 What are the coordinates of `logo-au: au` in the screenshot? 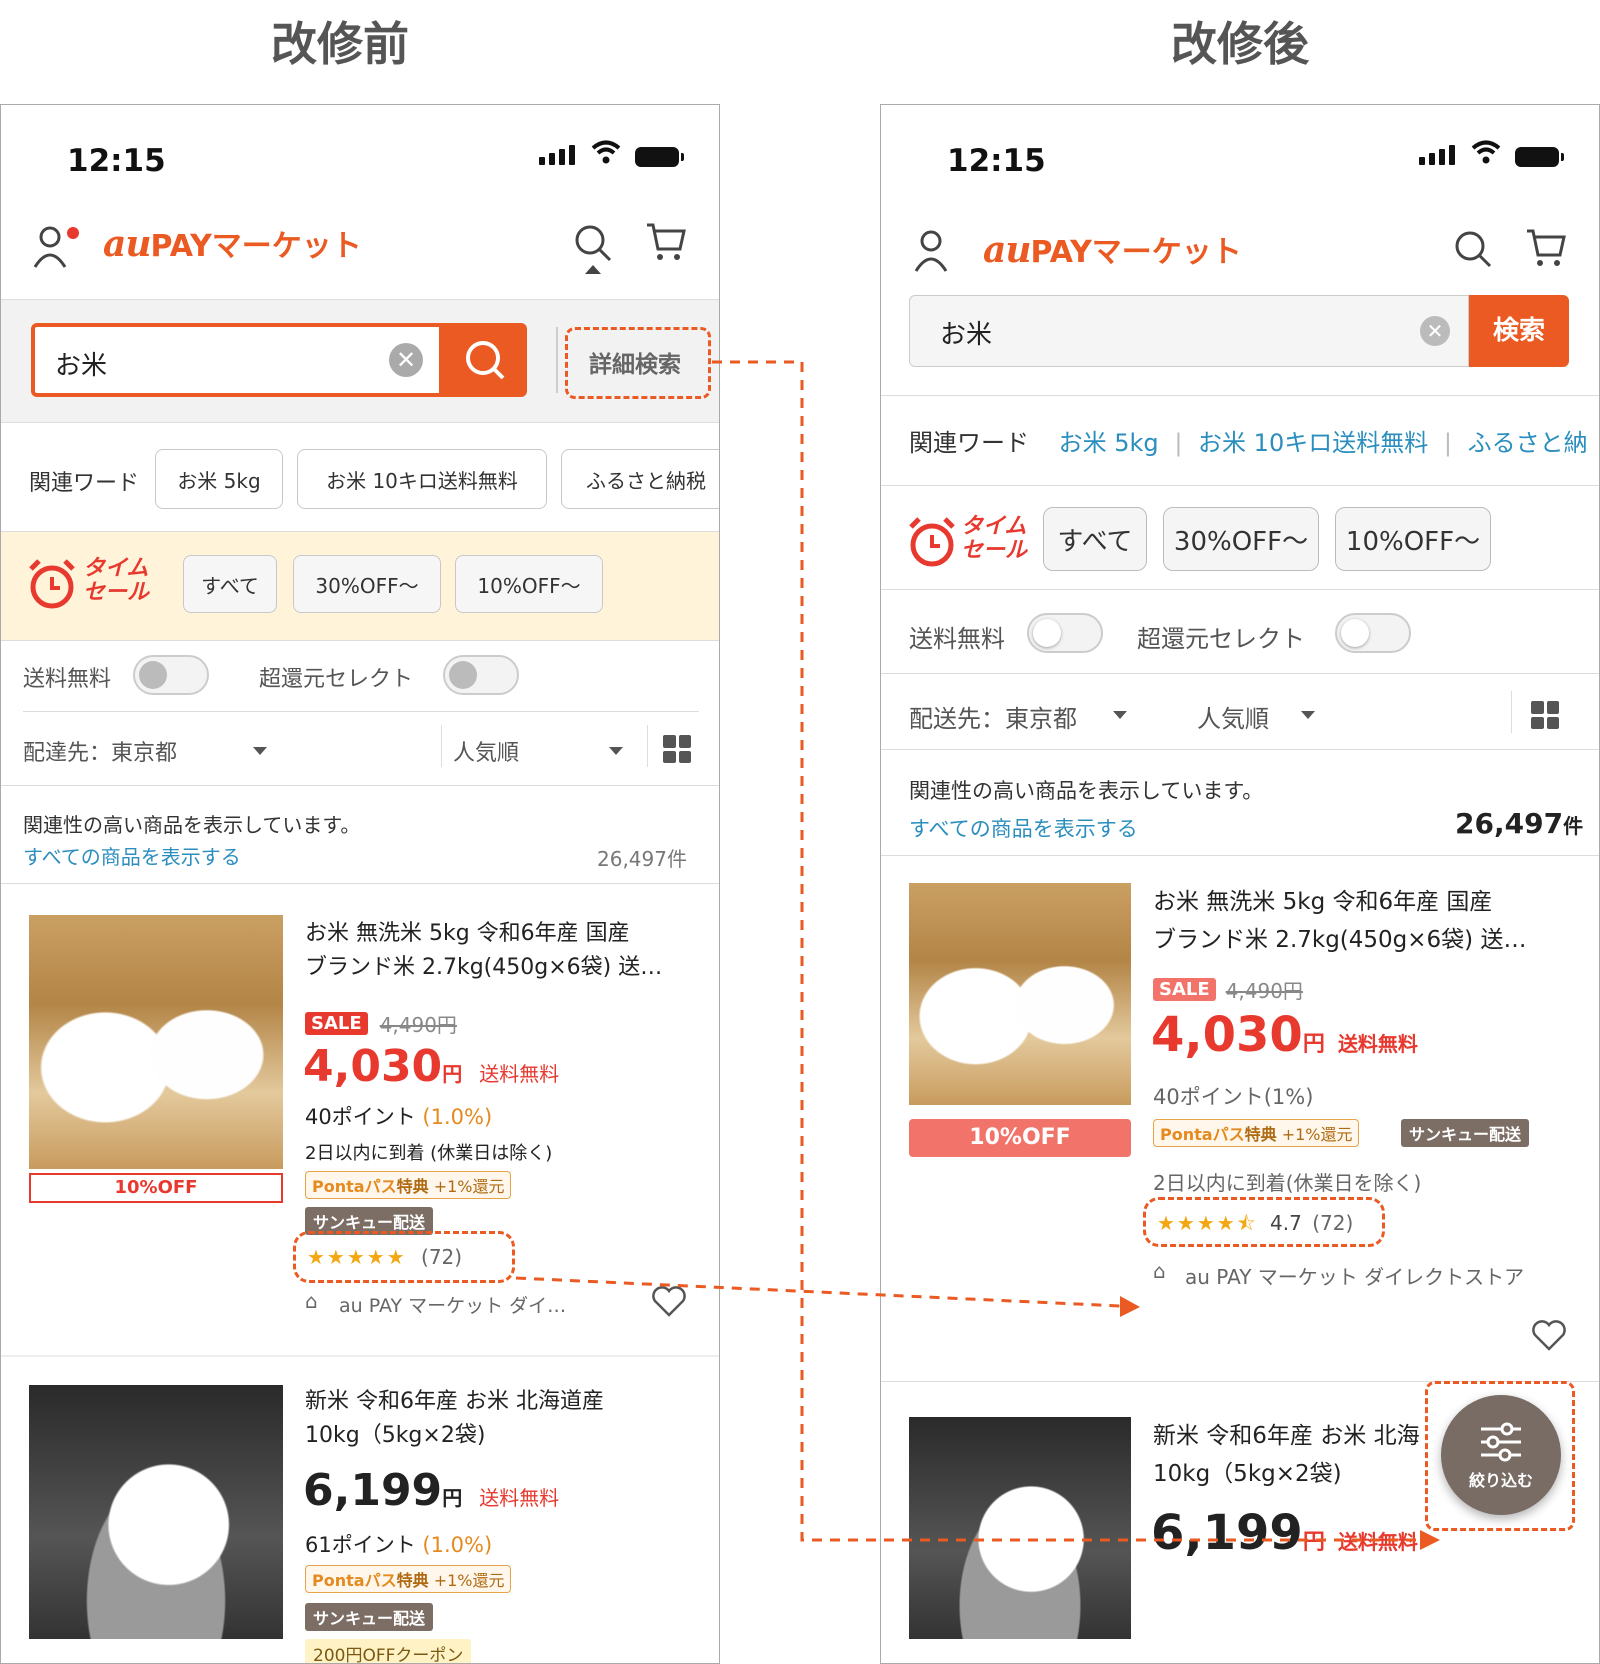 It's located at (127, 244).